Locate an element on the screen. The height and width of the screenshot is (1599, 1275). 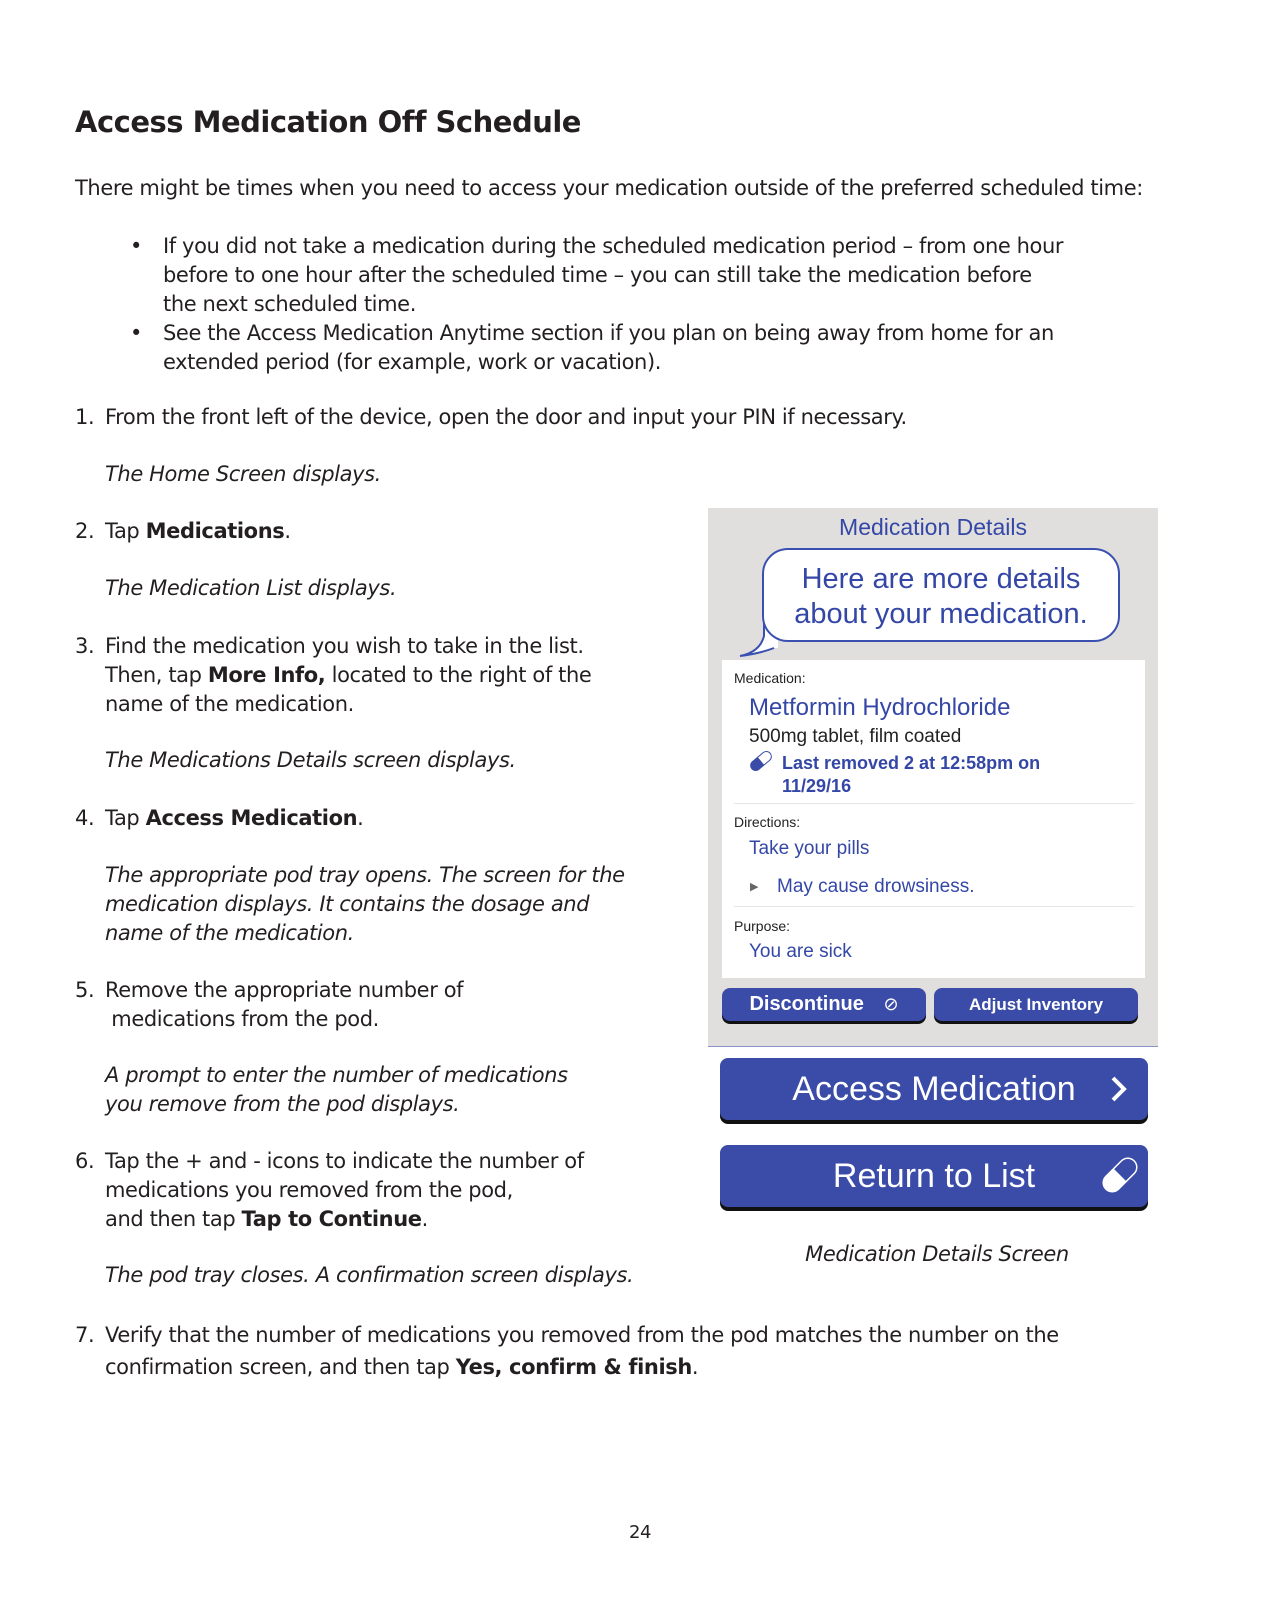
medication-form: 500mg tablet, film coated is located at coordinates (855, 736).